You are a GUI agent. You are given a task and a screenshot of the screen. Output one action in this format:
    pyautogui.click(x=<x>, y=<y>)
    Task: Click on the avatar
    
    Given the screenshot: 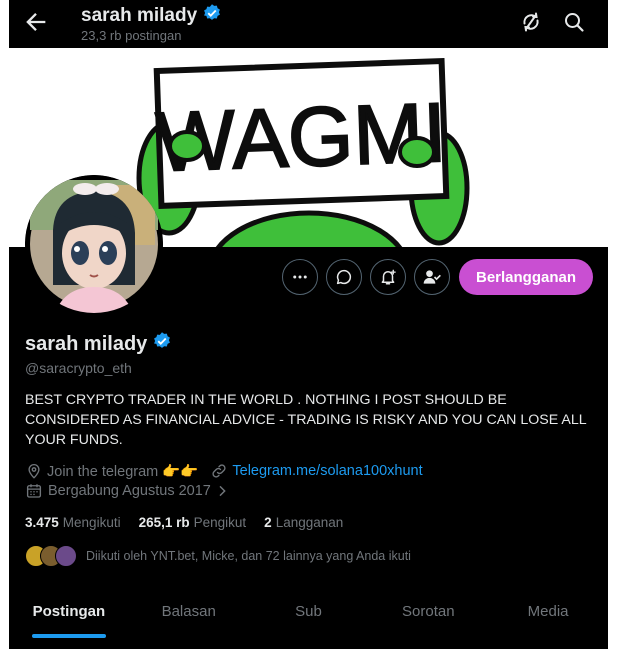 What is the action you would take?
    pyautogui.click(x=94, y=244)
    